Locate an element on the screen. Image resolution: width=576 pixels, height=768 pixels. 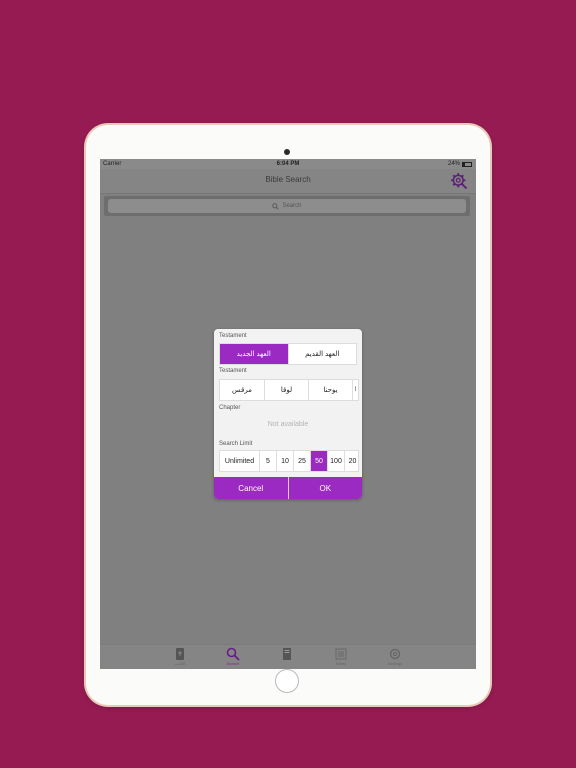
chapter-label: Chapter is located at coordinates (230, 408).